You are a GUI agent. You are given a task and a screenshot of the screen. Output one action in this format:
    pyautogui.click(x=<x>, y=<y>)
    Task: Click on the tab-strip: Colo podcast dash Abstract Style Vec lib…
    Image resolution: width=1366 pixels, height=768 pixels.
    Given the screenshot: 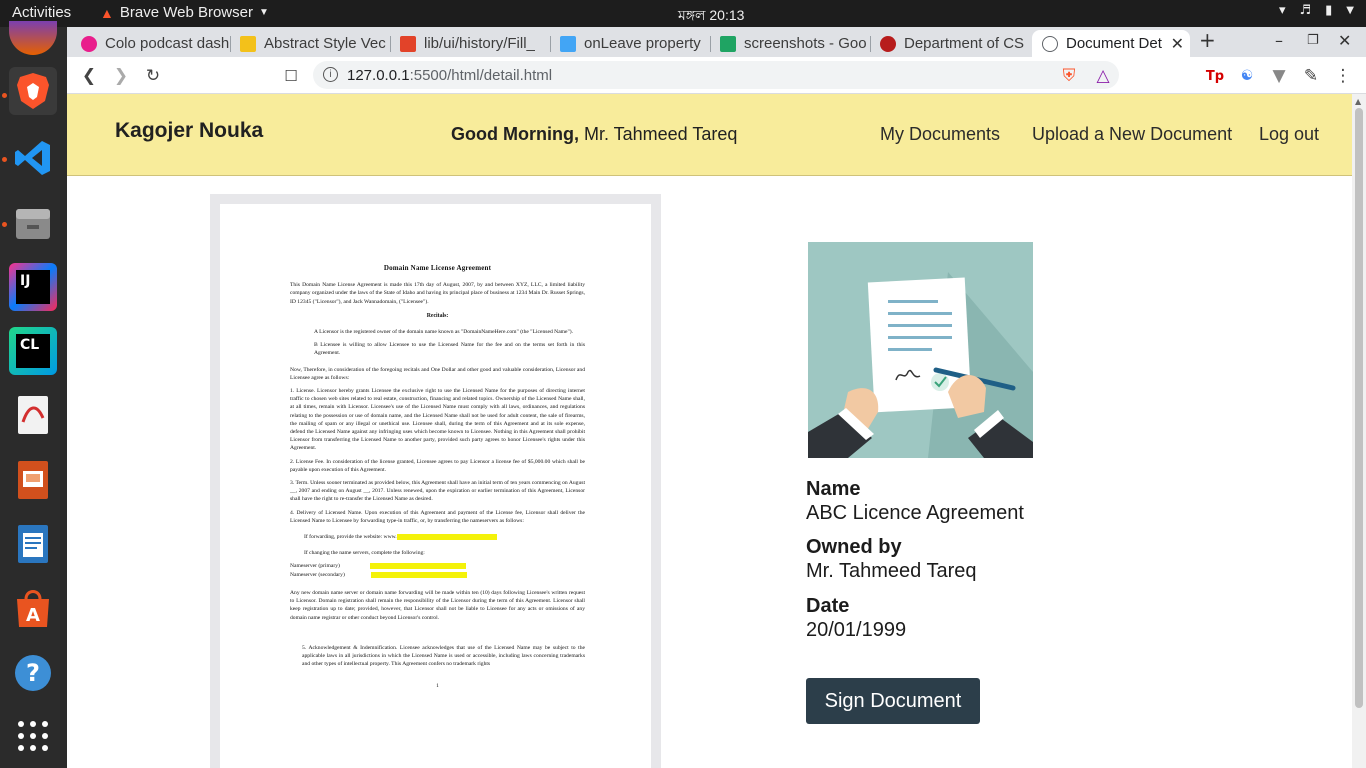 What is the action you would take?
    pyautogui.click(x=716, y=42)
    